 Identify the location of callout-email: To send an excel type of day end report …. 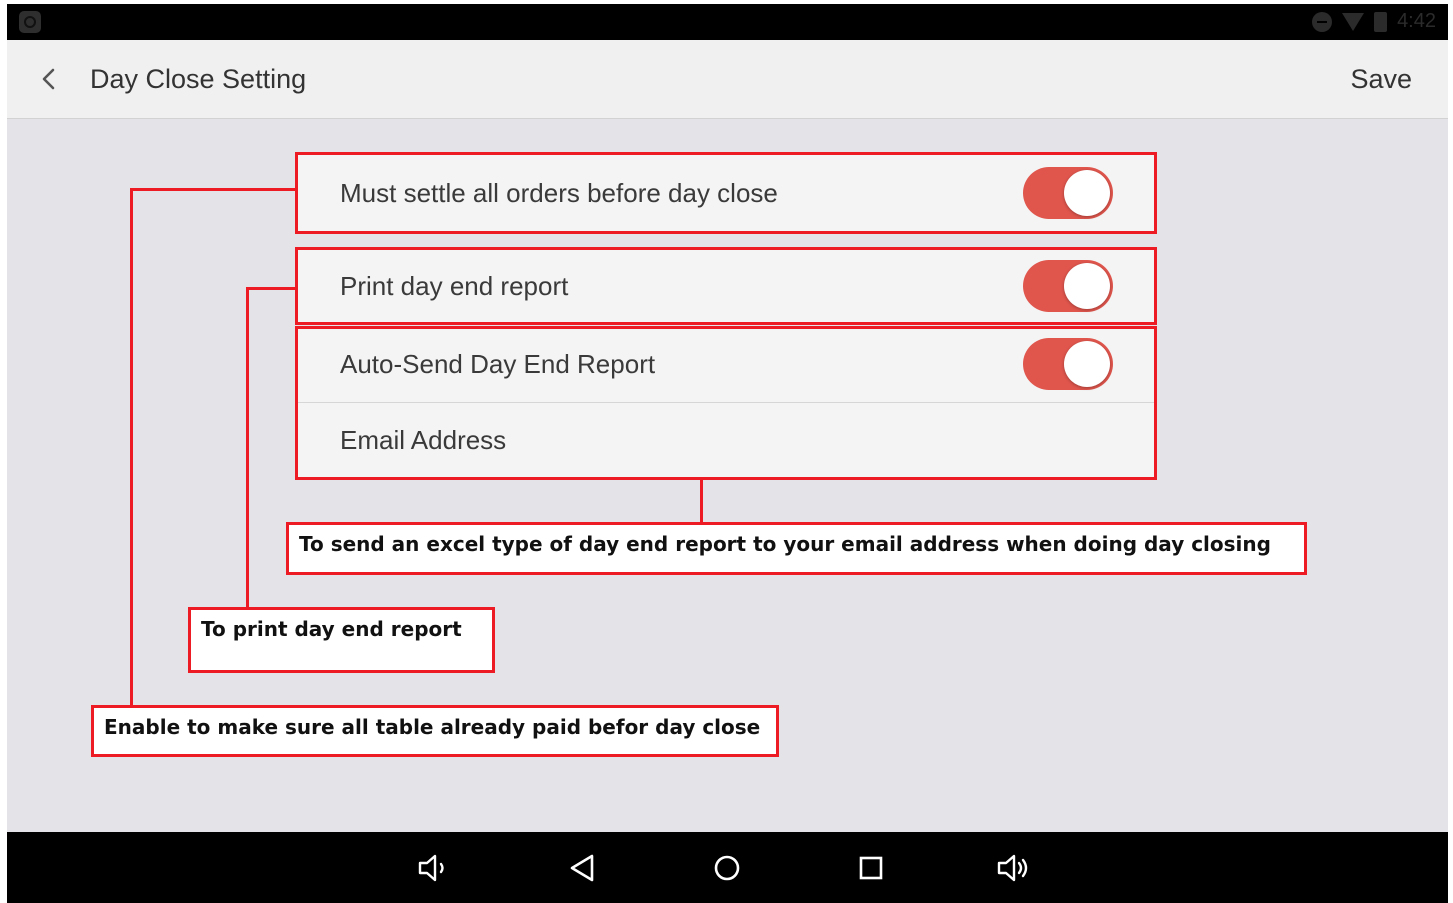
(796, 548).